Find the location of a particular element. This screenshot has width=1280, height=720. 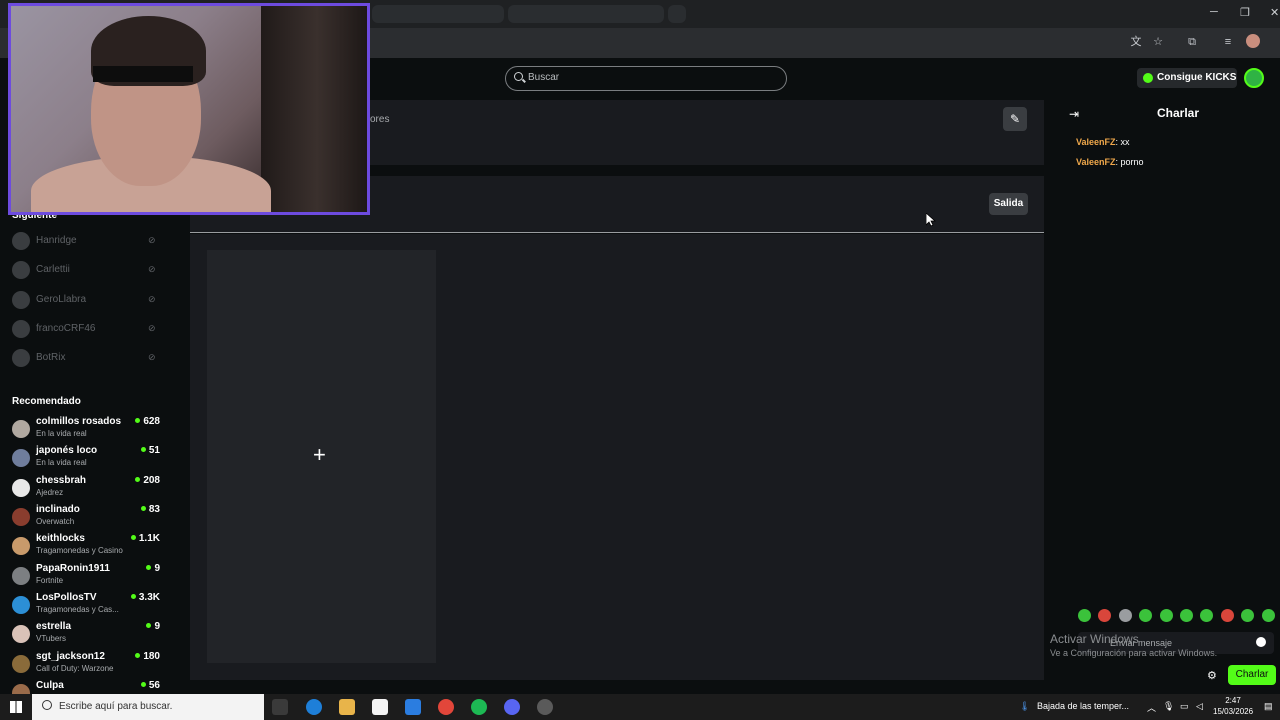

following-item: BotRix ⊘ is located at coordinates (87, 358).